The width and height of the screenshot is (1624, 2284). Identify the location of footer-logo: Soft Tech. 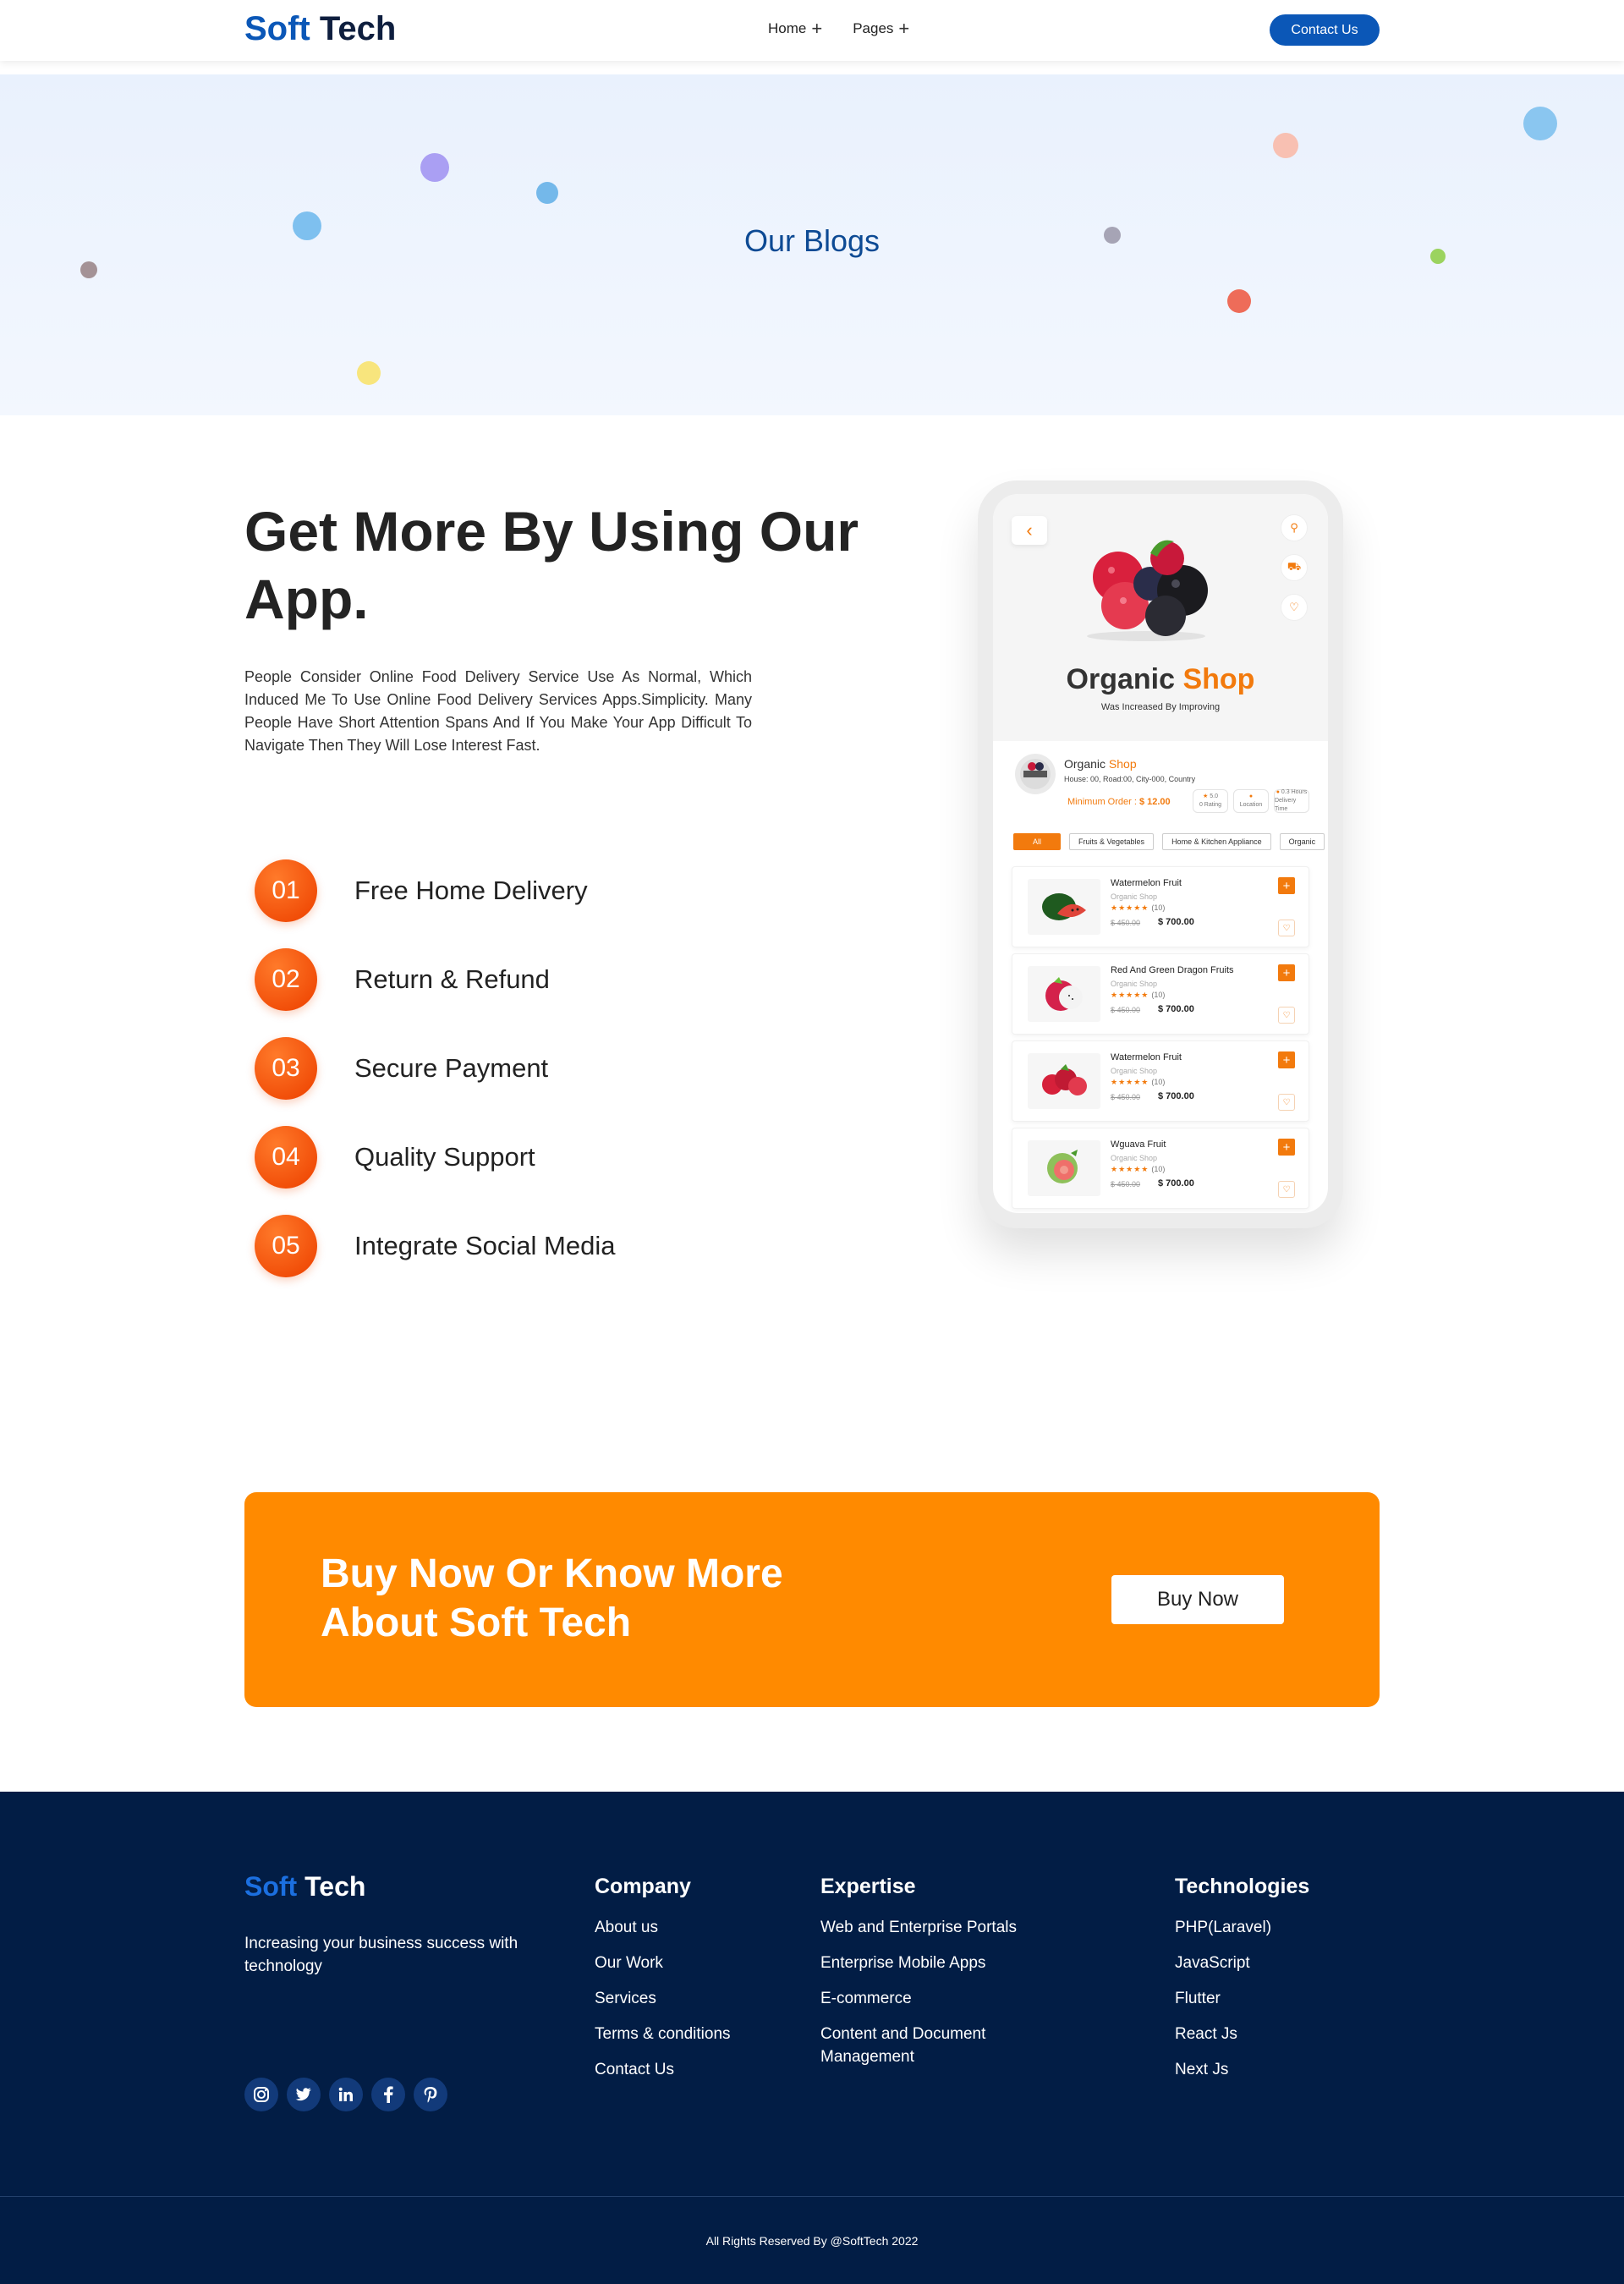
(305, 1887).